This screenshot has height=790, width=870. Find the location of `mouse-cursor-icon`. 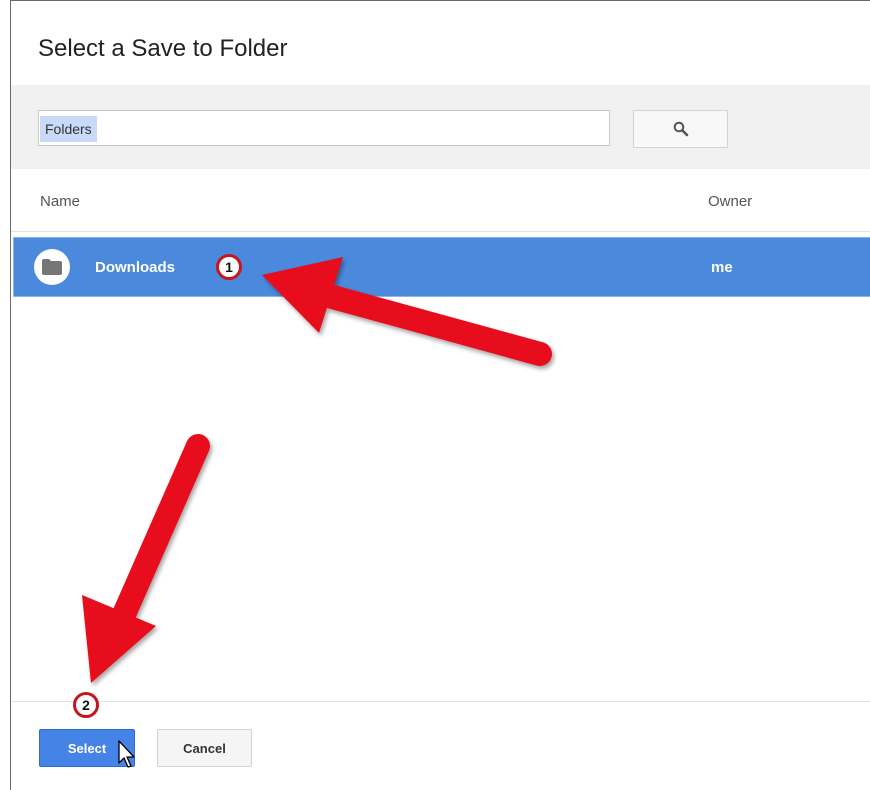

mouse-cursor-icon is located at coordinates (126, 754).